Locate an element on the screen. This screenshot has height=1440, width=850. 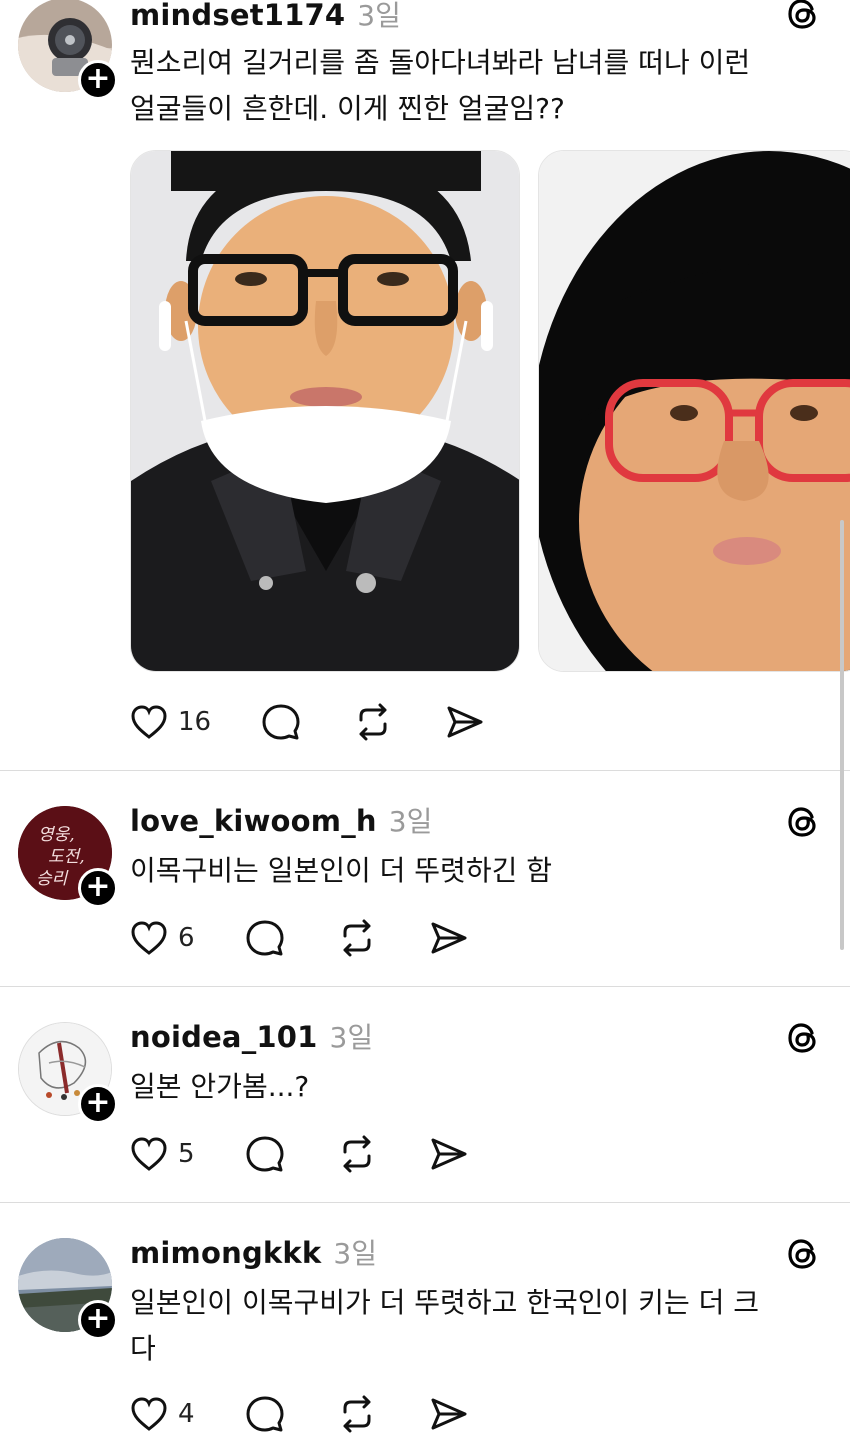
post-noidea_101: + noidea_101 3일 일본 안가봄...? 5 is located at coordinates (425, 1102).